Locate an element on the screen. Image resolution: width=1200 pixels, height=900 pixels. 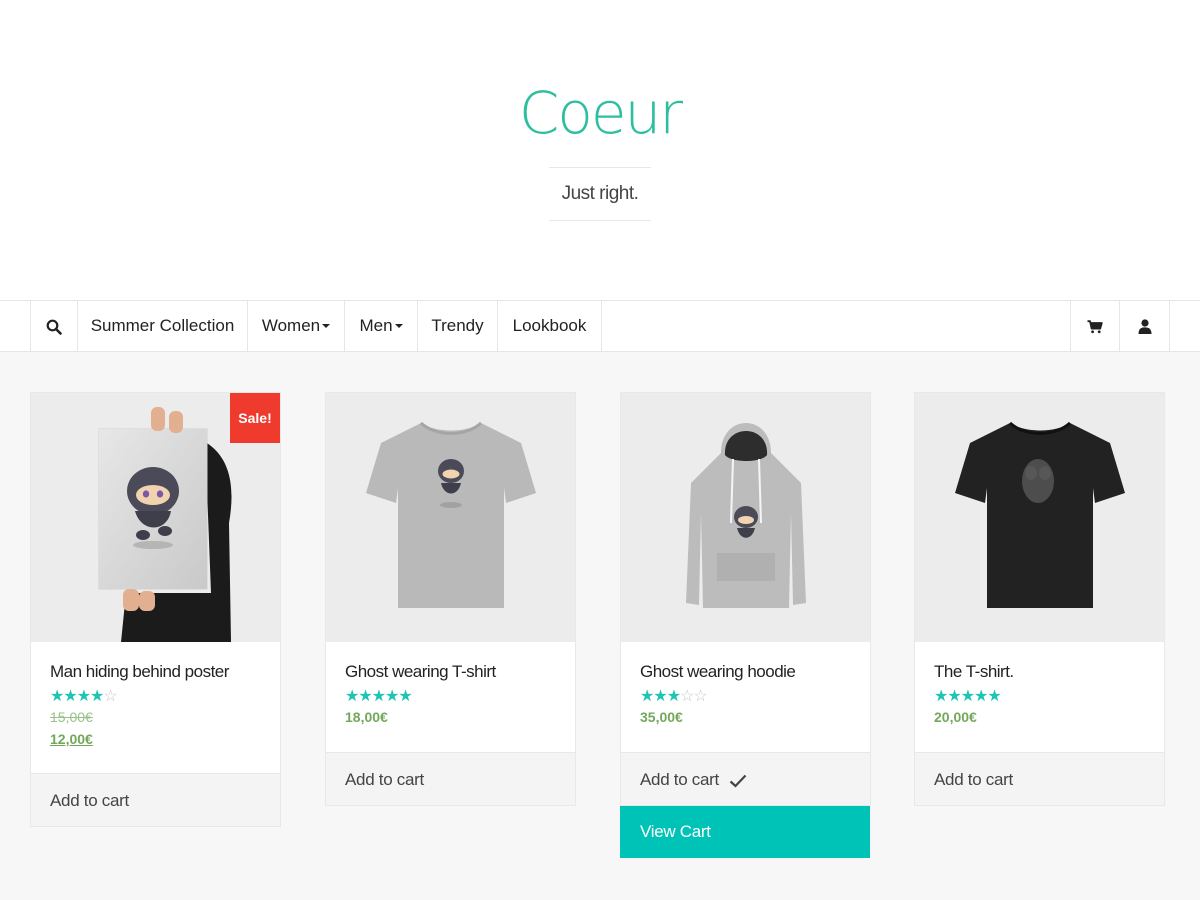
nav-label: Trendy is located at coordinates (457, 325).